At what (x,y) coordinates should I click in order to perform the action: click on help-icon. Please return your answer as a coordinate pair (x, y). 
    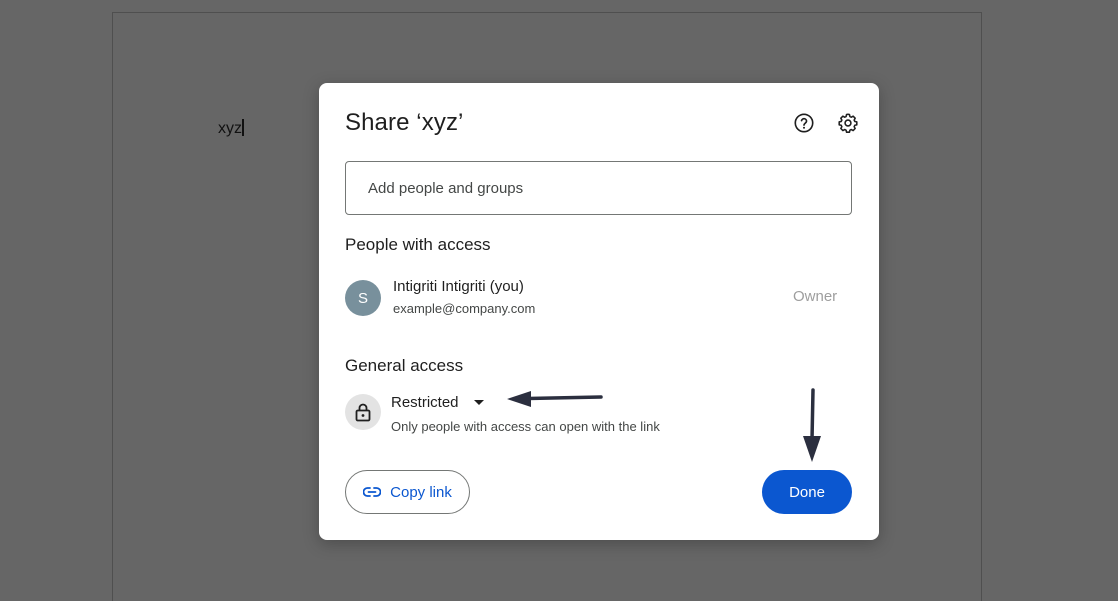
    Looking at the image, I should click on (804, 123).